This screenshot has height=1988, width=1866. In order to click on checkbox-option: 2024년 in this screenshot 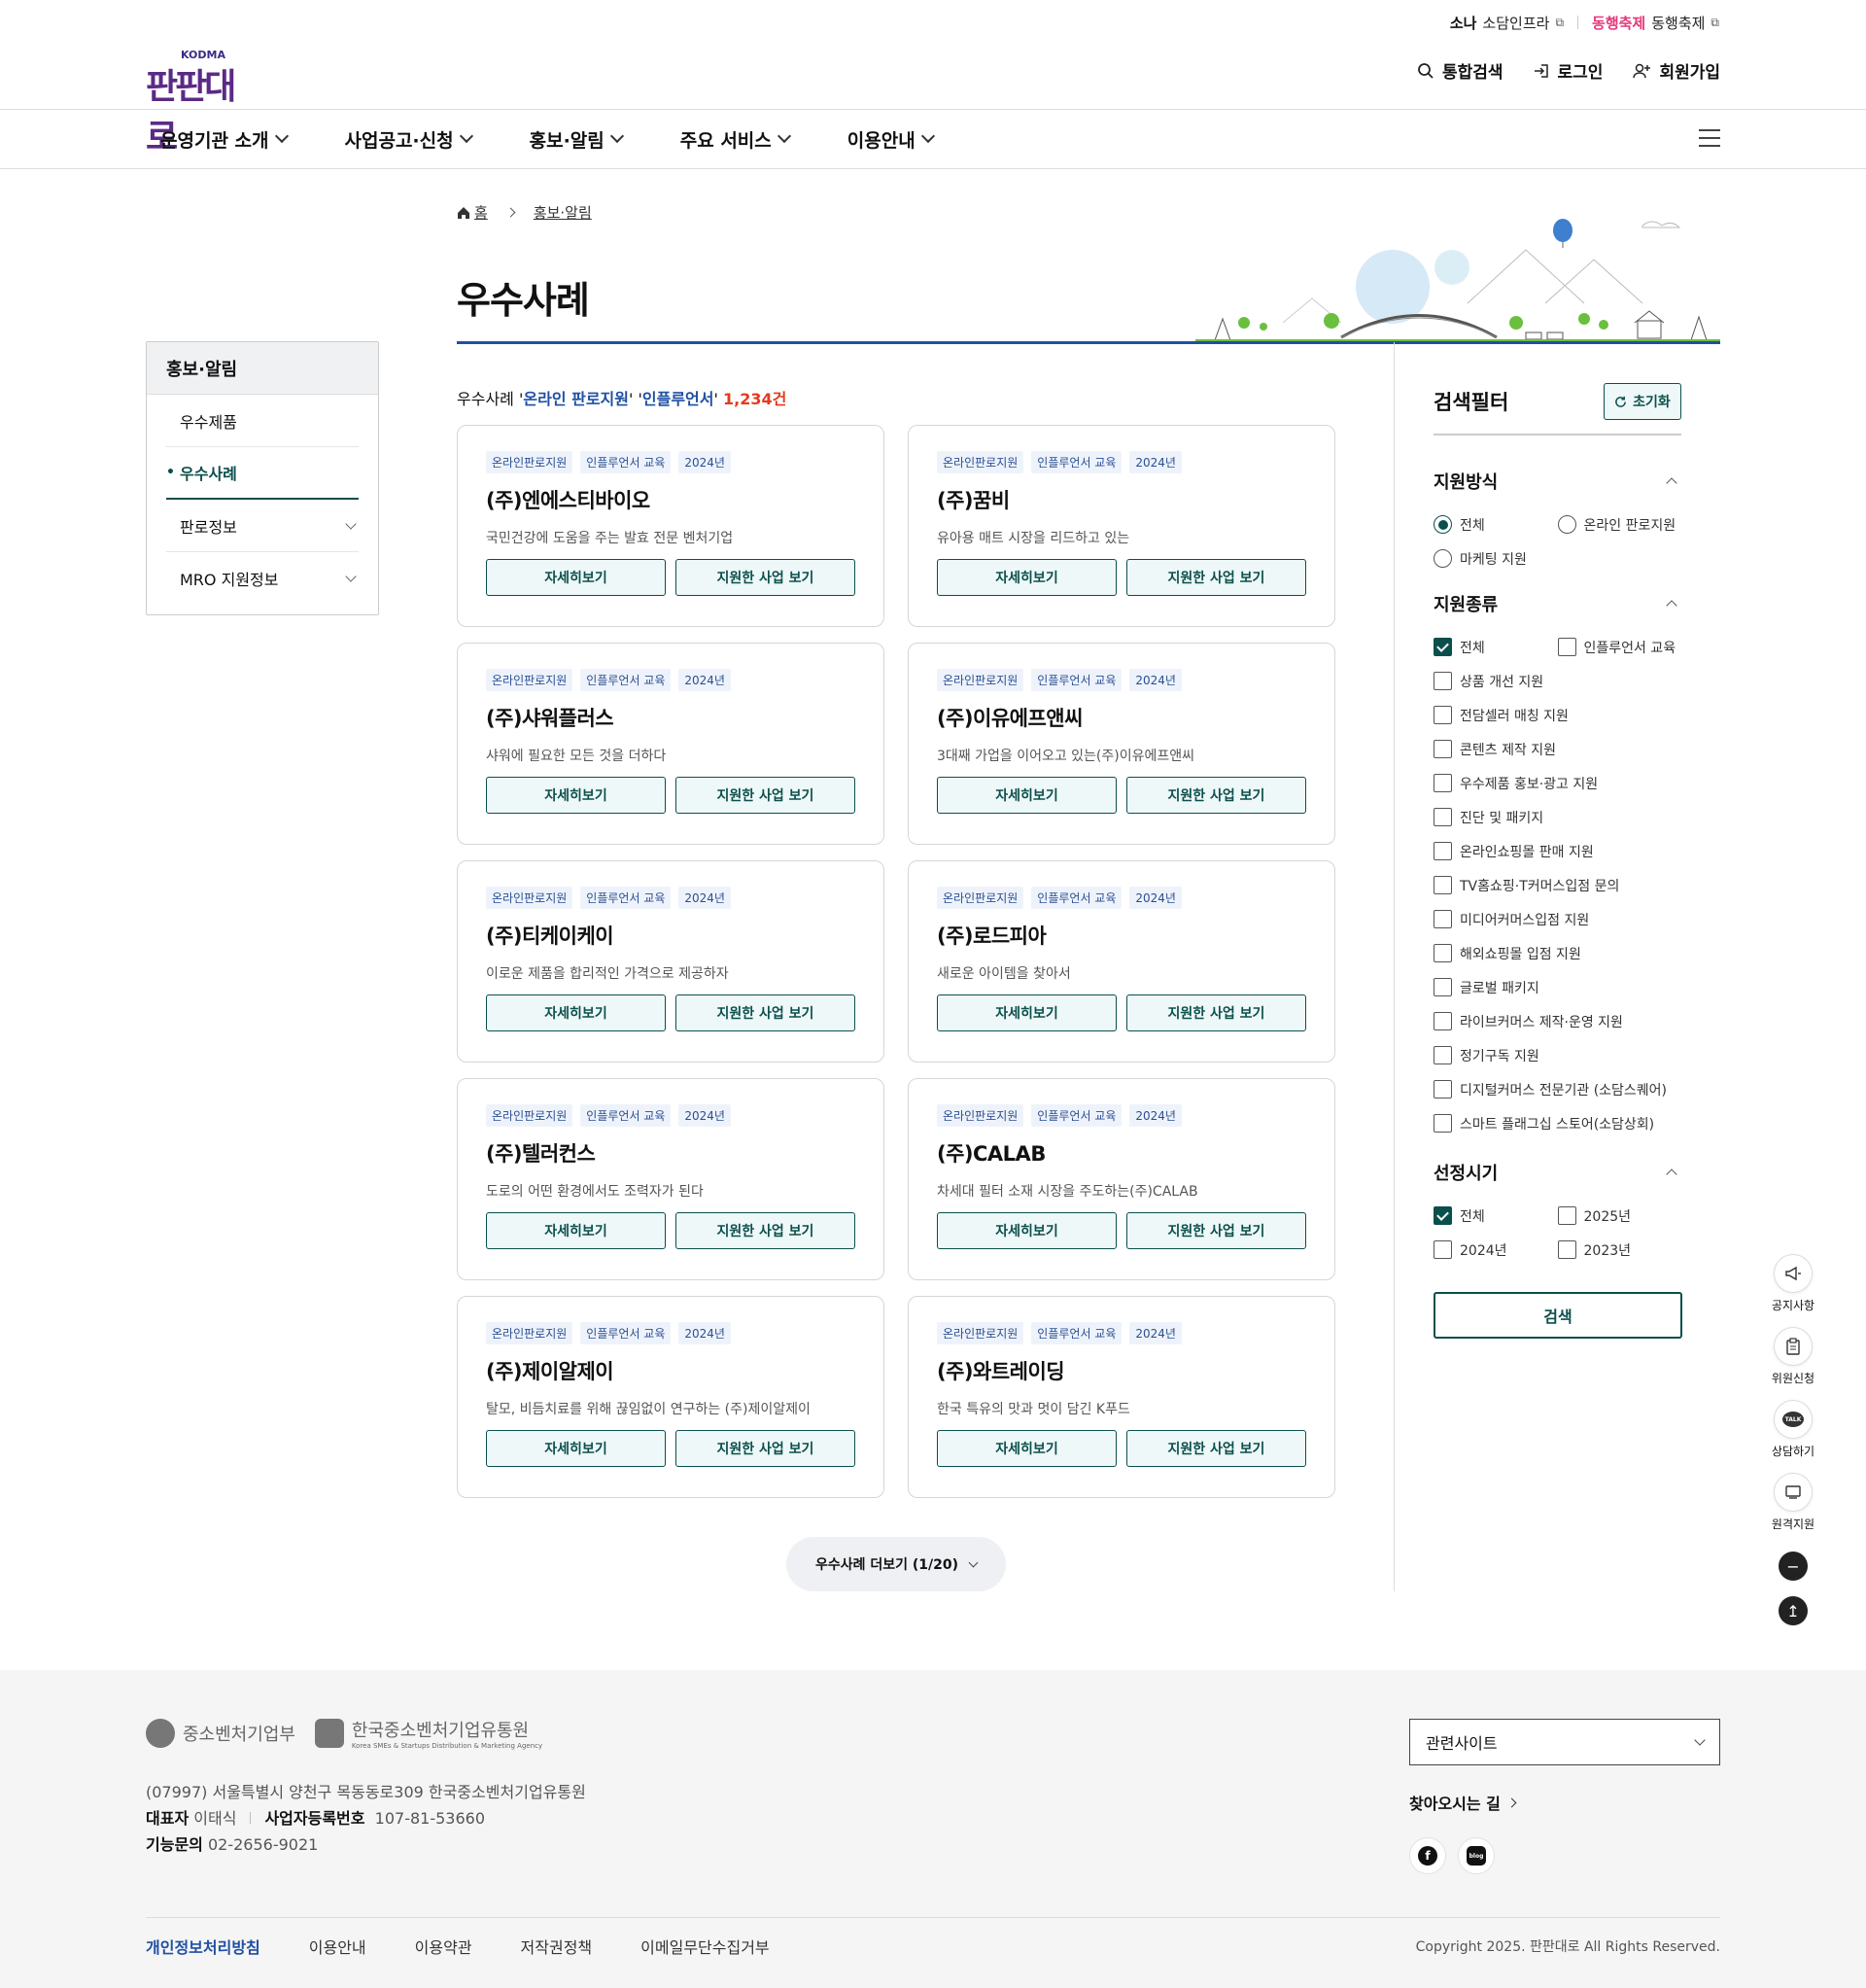, I will do `click(1496, 1250)`.